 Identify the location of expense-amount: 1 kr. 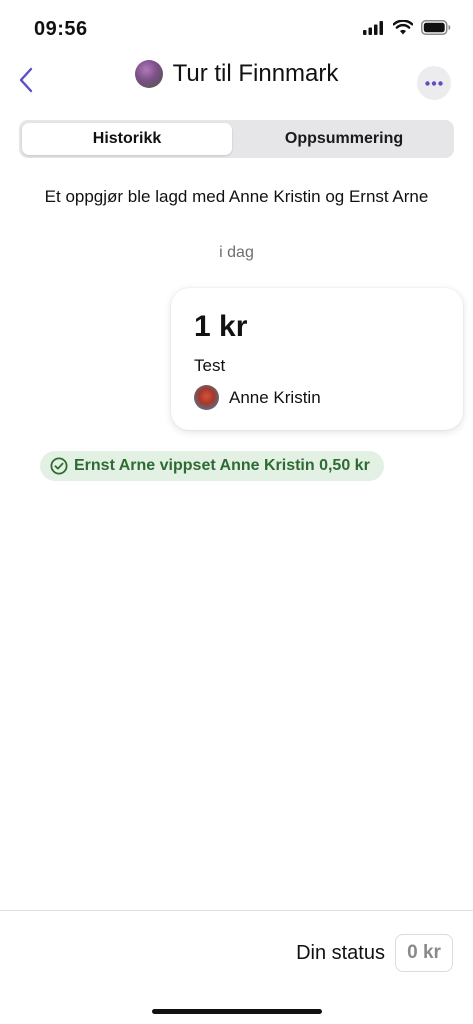
(221, 326).